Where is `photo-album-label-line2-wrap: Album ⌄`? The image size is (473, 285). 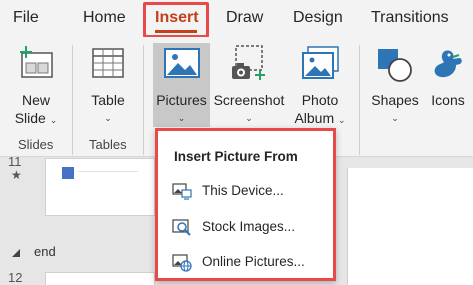
photo-album-label-line2-wrap: Album ⌄ is located at coordinates (320, 119).